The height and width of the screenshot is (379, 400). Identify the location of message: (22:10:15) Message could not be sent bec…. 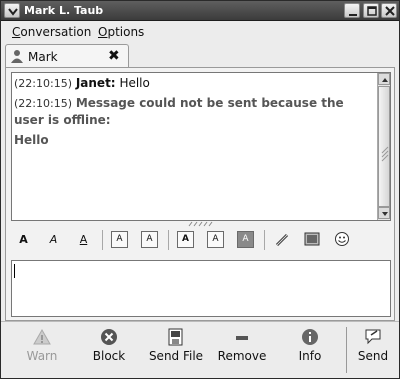
(194, 112).